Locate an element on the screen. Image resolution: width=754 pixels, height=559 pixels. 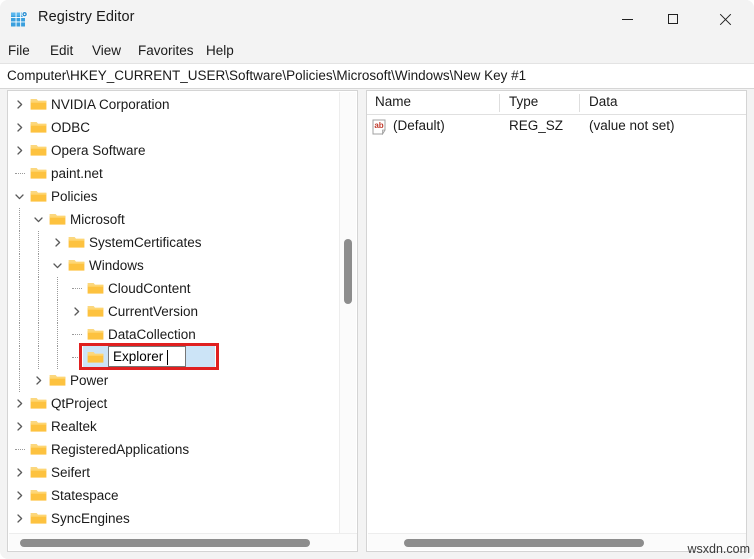
tree-row: NVIDIA Corporation is located at coordinates (174, 104).